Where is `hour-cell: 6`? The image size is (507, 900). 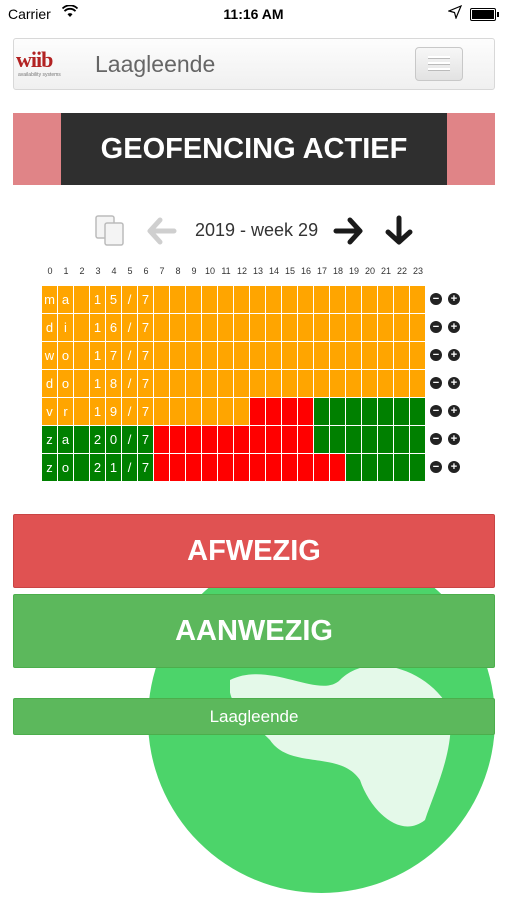
hour-cell: 6 is located at coordinates (114, 328).